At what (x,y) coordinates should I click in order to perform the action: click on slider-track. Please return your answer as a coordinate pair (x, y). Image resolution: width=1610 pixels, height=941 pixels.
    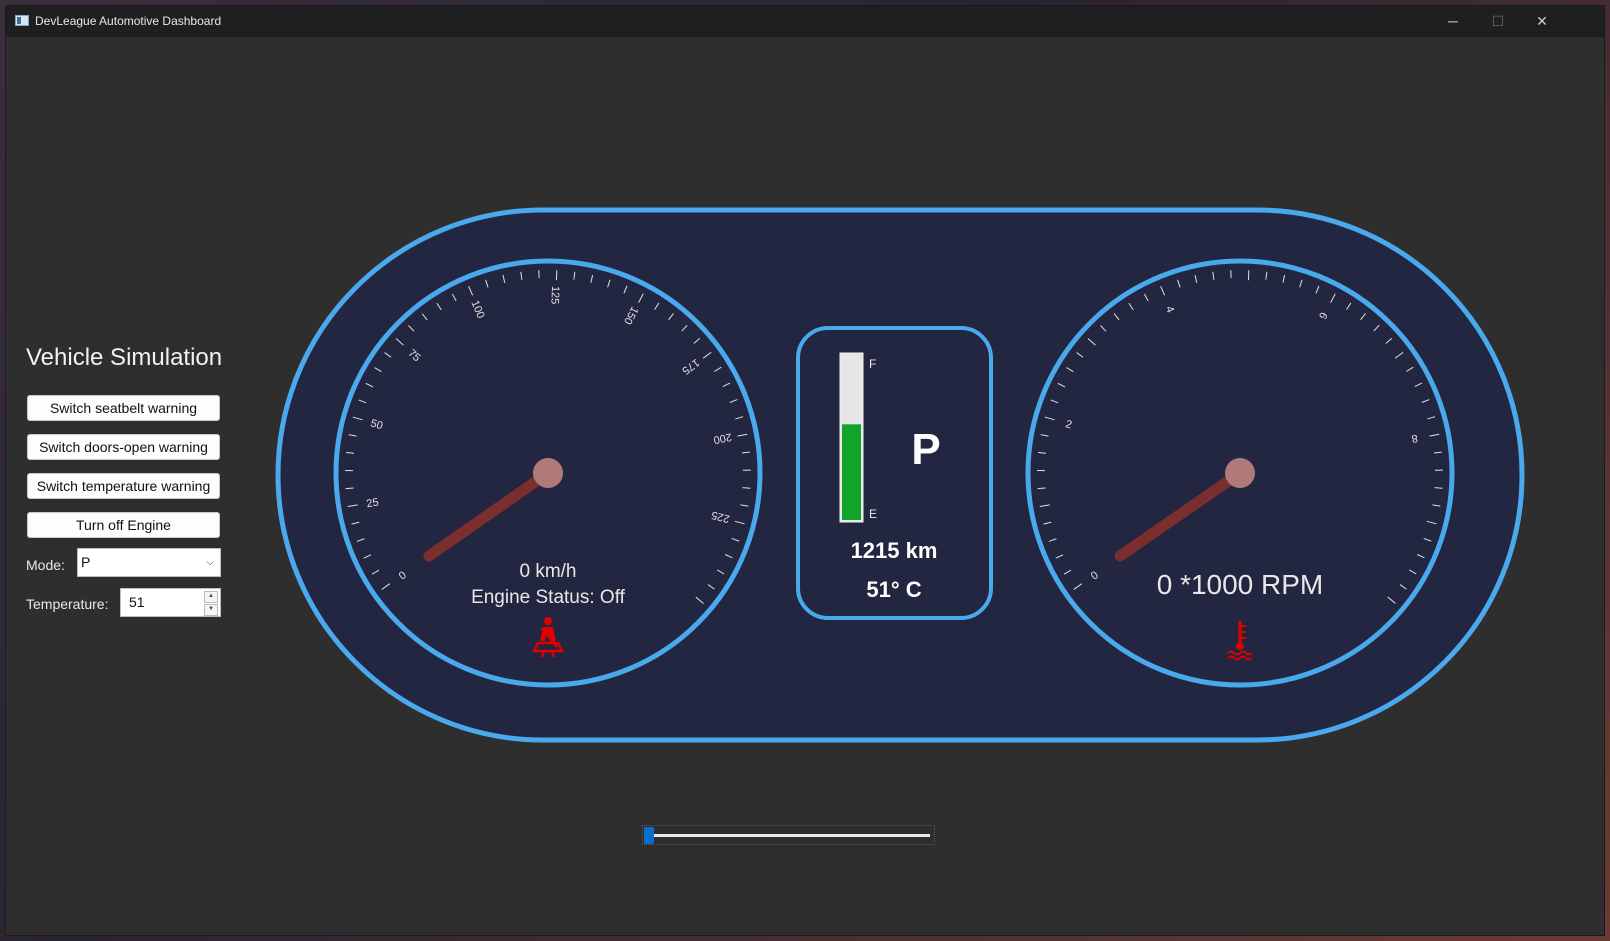
    Looking at the image, I should click on (788, 835).